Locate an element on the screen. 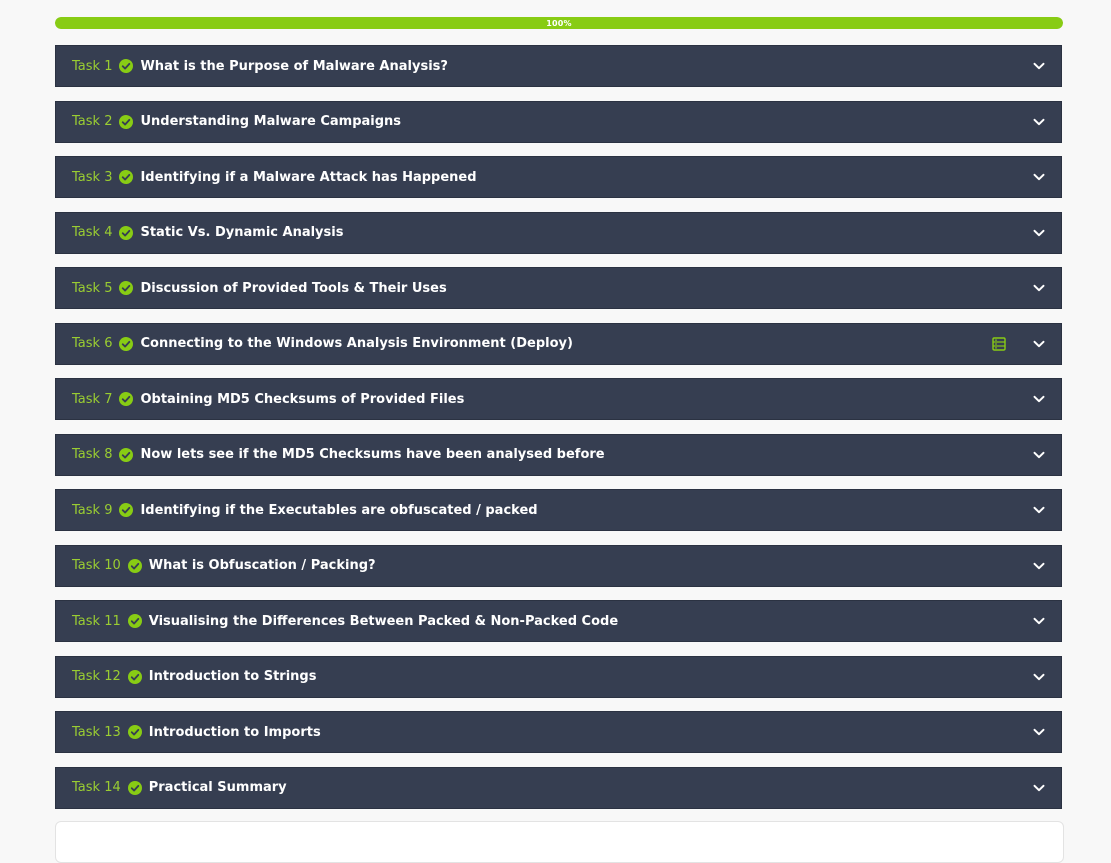  task-title: Introduction to Imports is located at coordinates (234, 732).